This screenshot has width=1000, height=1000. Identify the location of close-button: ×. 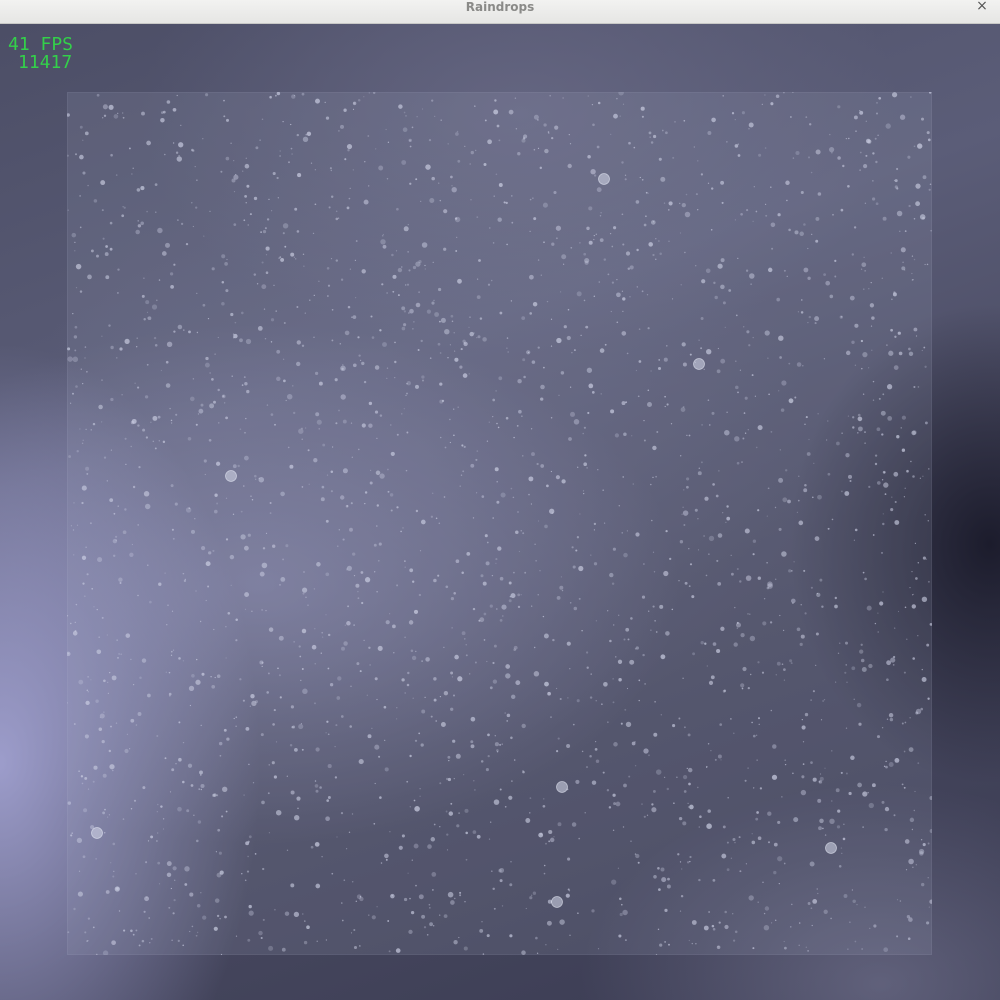
(982, 10).